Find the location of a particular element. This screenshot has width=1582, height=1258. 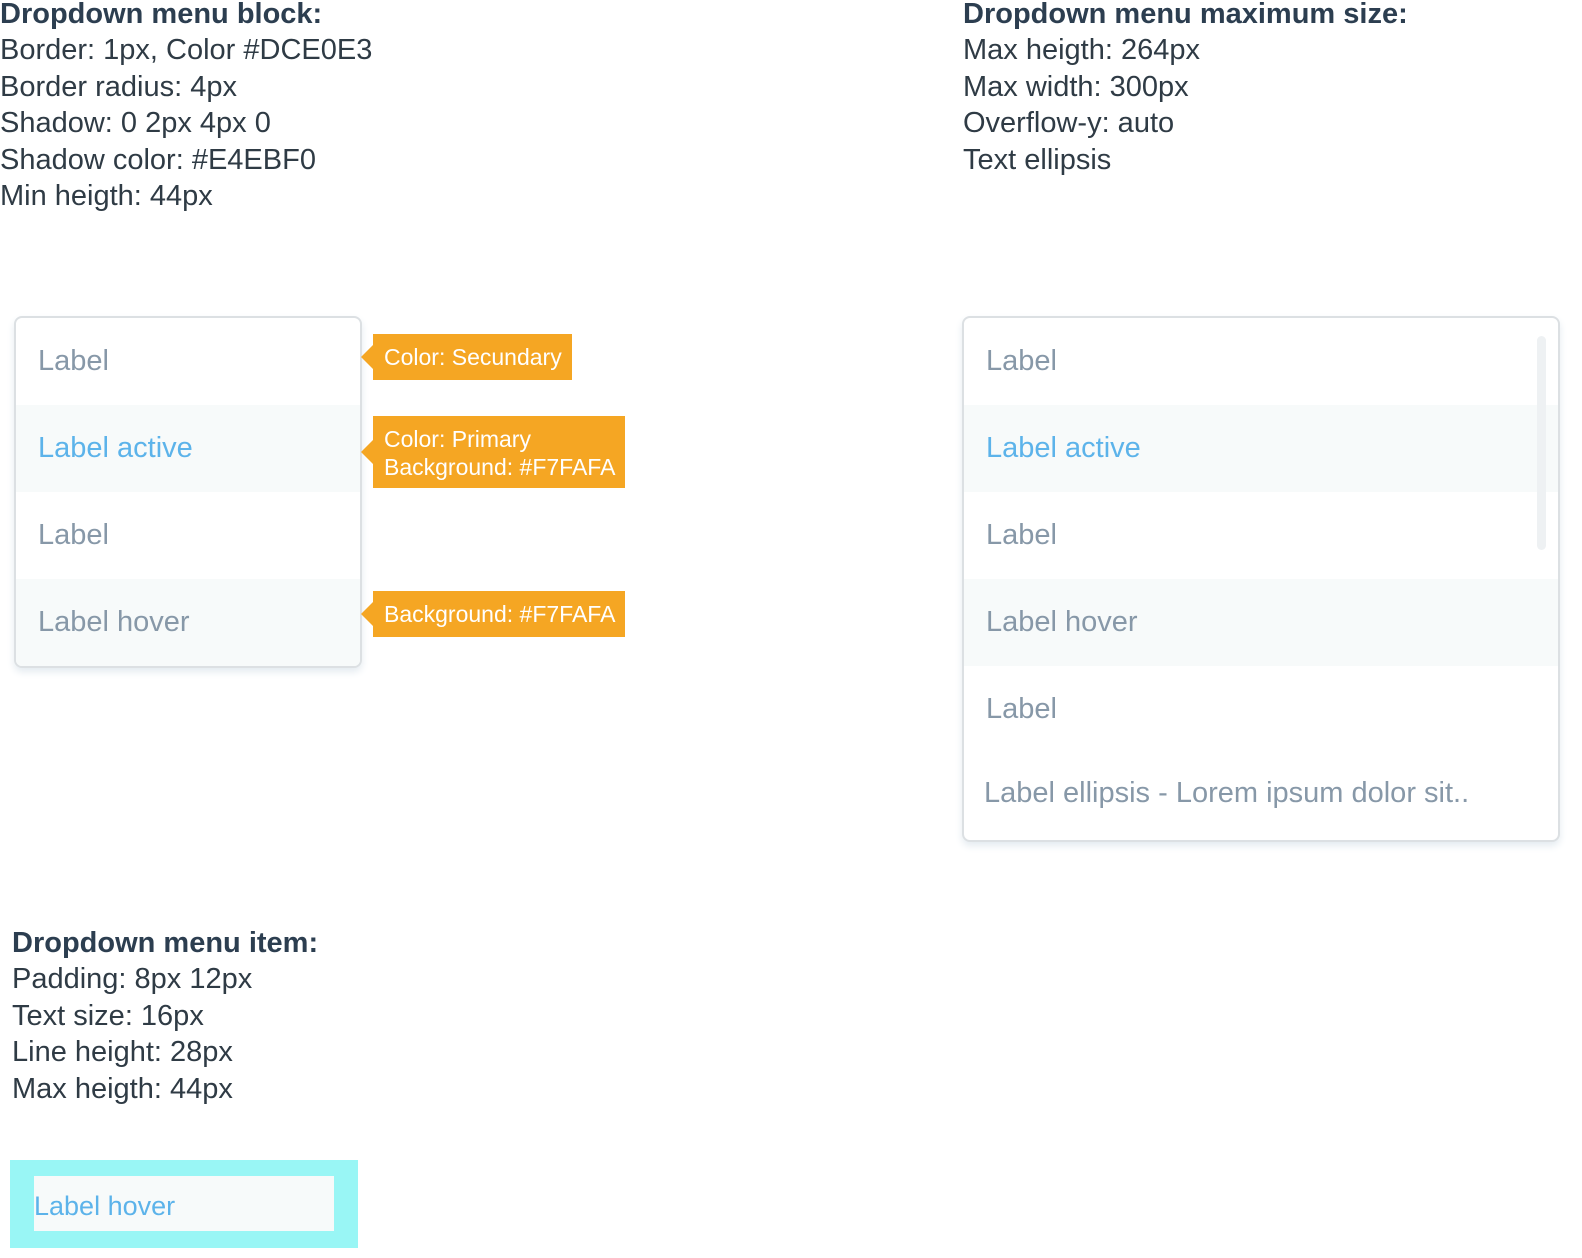

block-spec-line: Border: 1px, Color #DCE0E3 is located at coordinates (186, 50).